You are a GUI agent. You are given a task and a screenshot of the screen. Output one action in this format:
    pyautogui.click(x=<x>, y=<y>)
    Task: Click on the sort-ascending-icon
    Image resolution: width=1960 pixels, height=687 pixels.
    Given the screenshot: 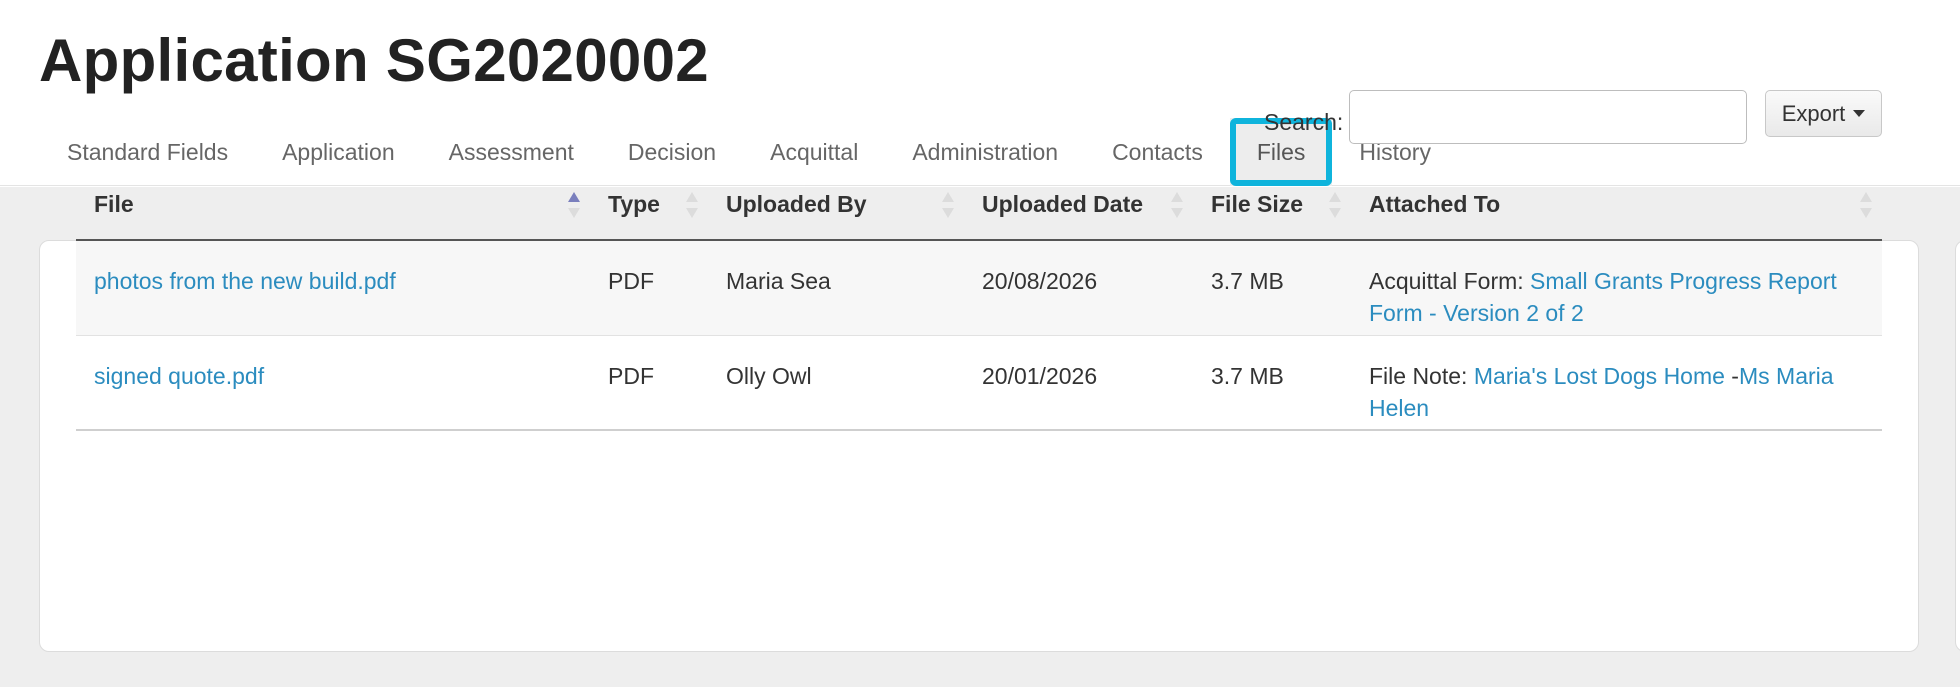 What is the action you would take?
    pyautogui.click(x=574, y=206)
    